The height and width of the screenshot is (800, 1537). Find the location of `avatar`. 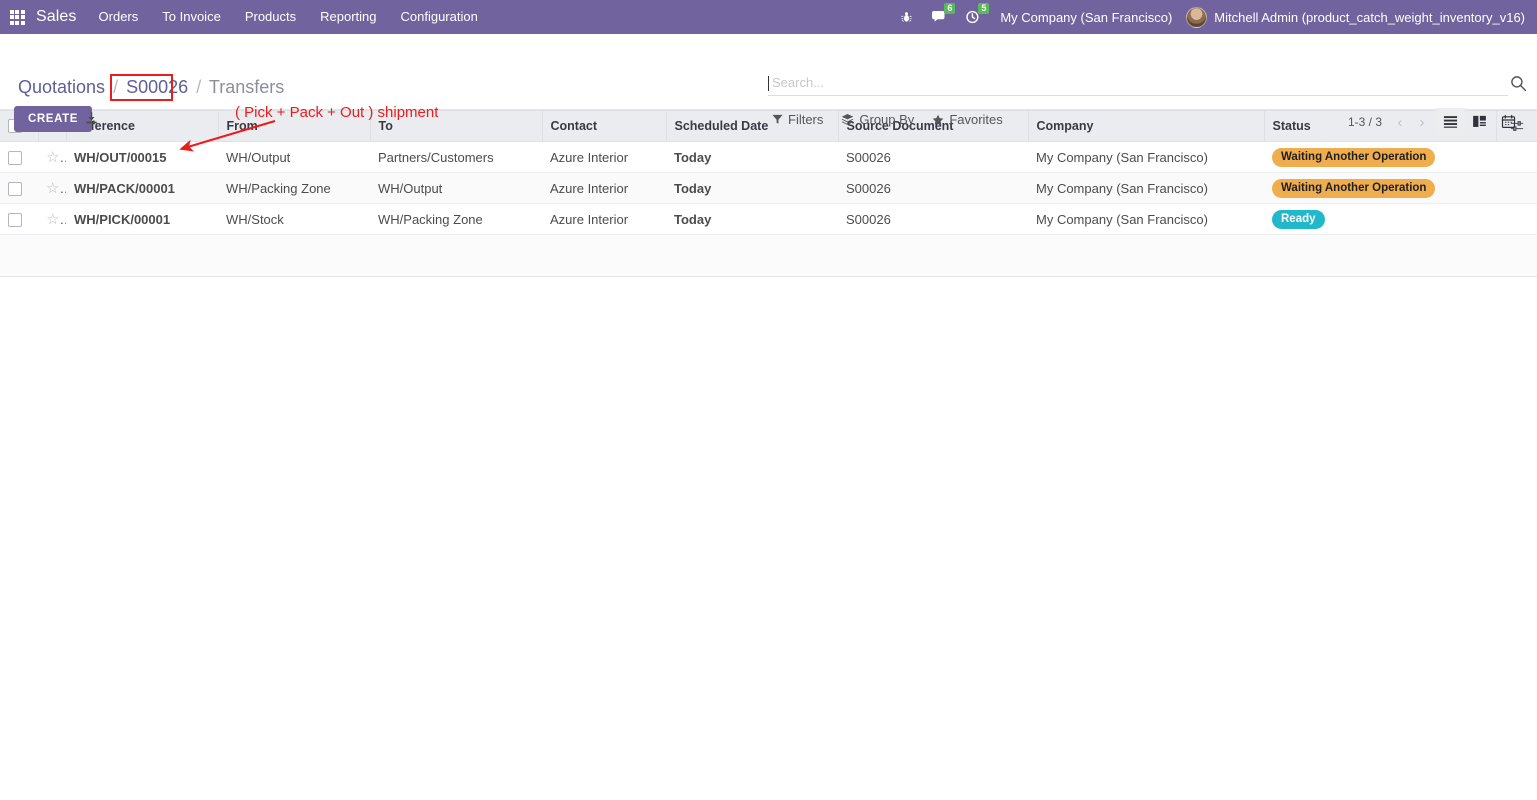

avatar is located at coordinates (1197, 17).